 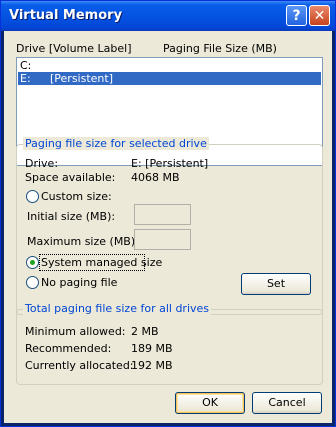 I want to click on cancel-button: Cancel, so click(x=287, y=403).